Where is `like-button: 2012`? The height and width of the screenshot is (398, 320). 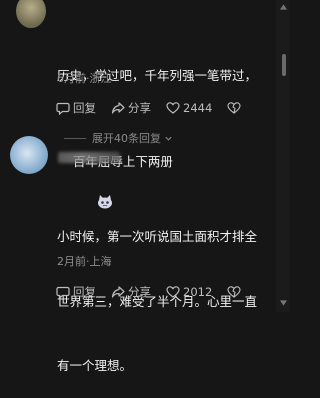
like-button: 2012 is located at coordinates (189, 292).